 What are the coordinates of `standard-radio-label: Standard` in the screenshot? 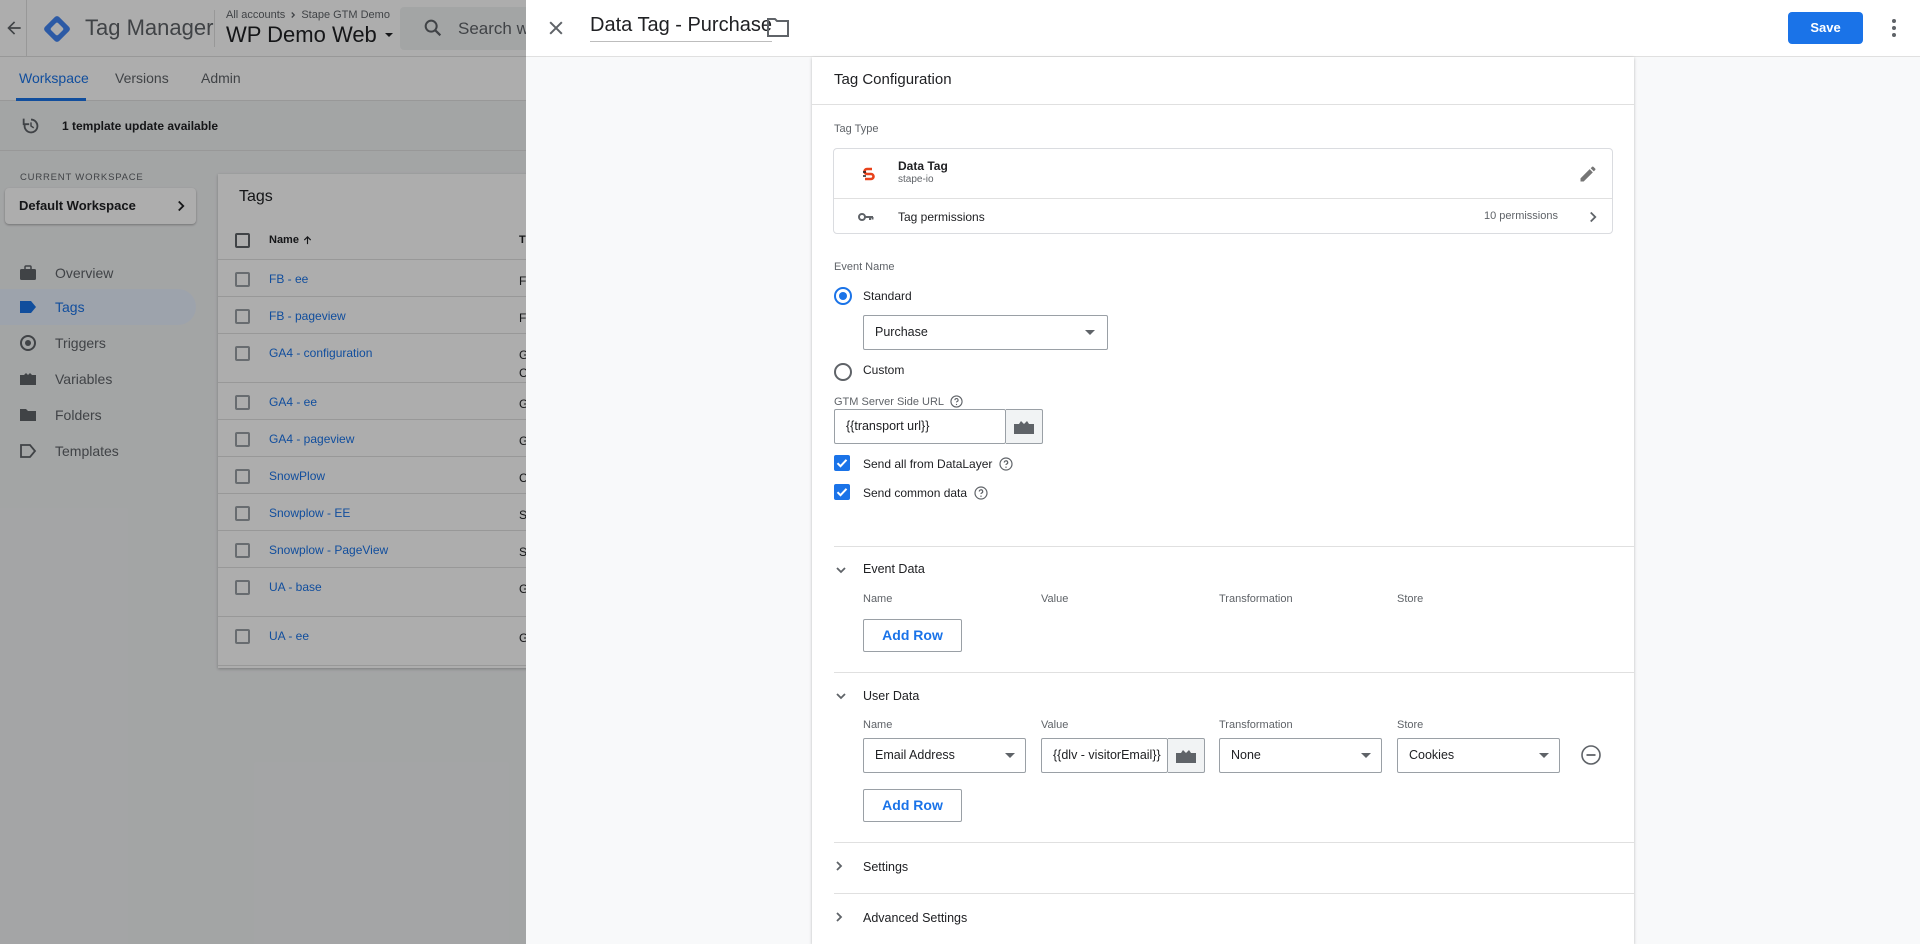 It's located at (887, 296).